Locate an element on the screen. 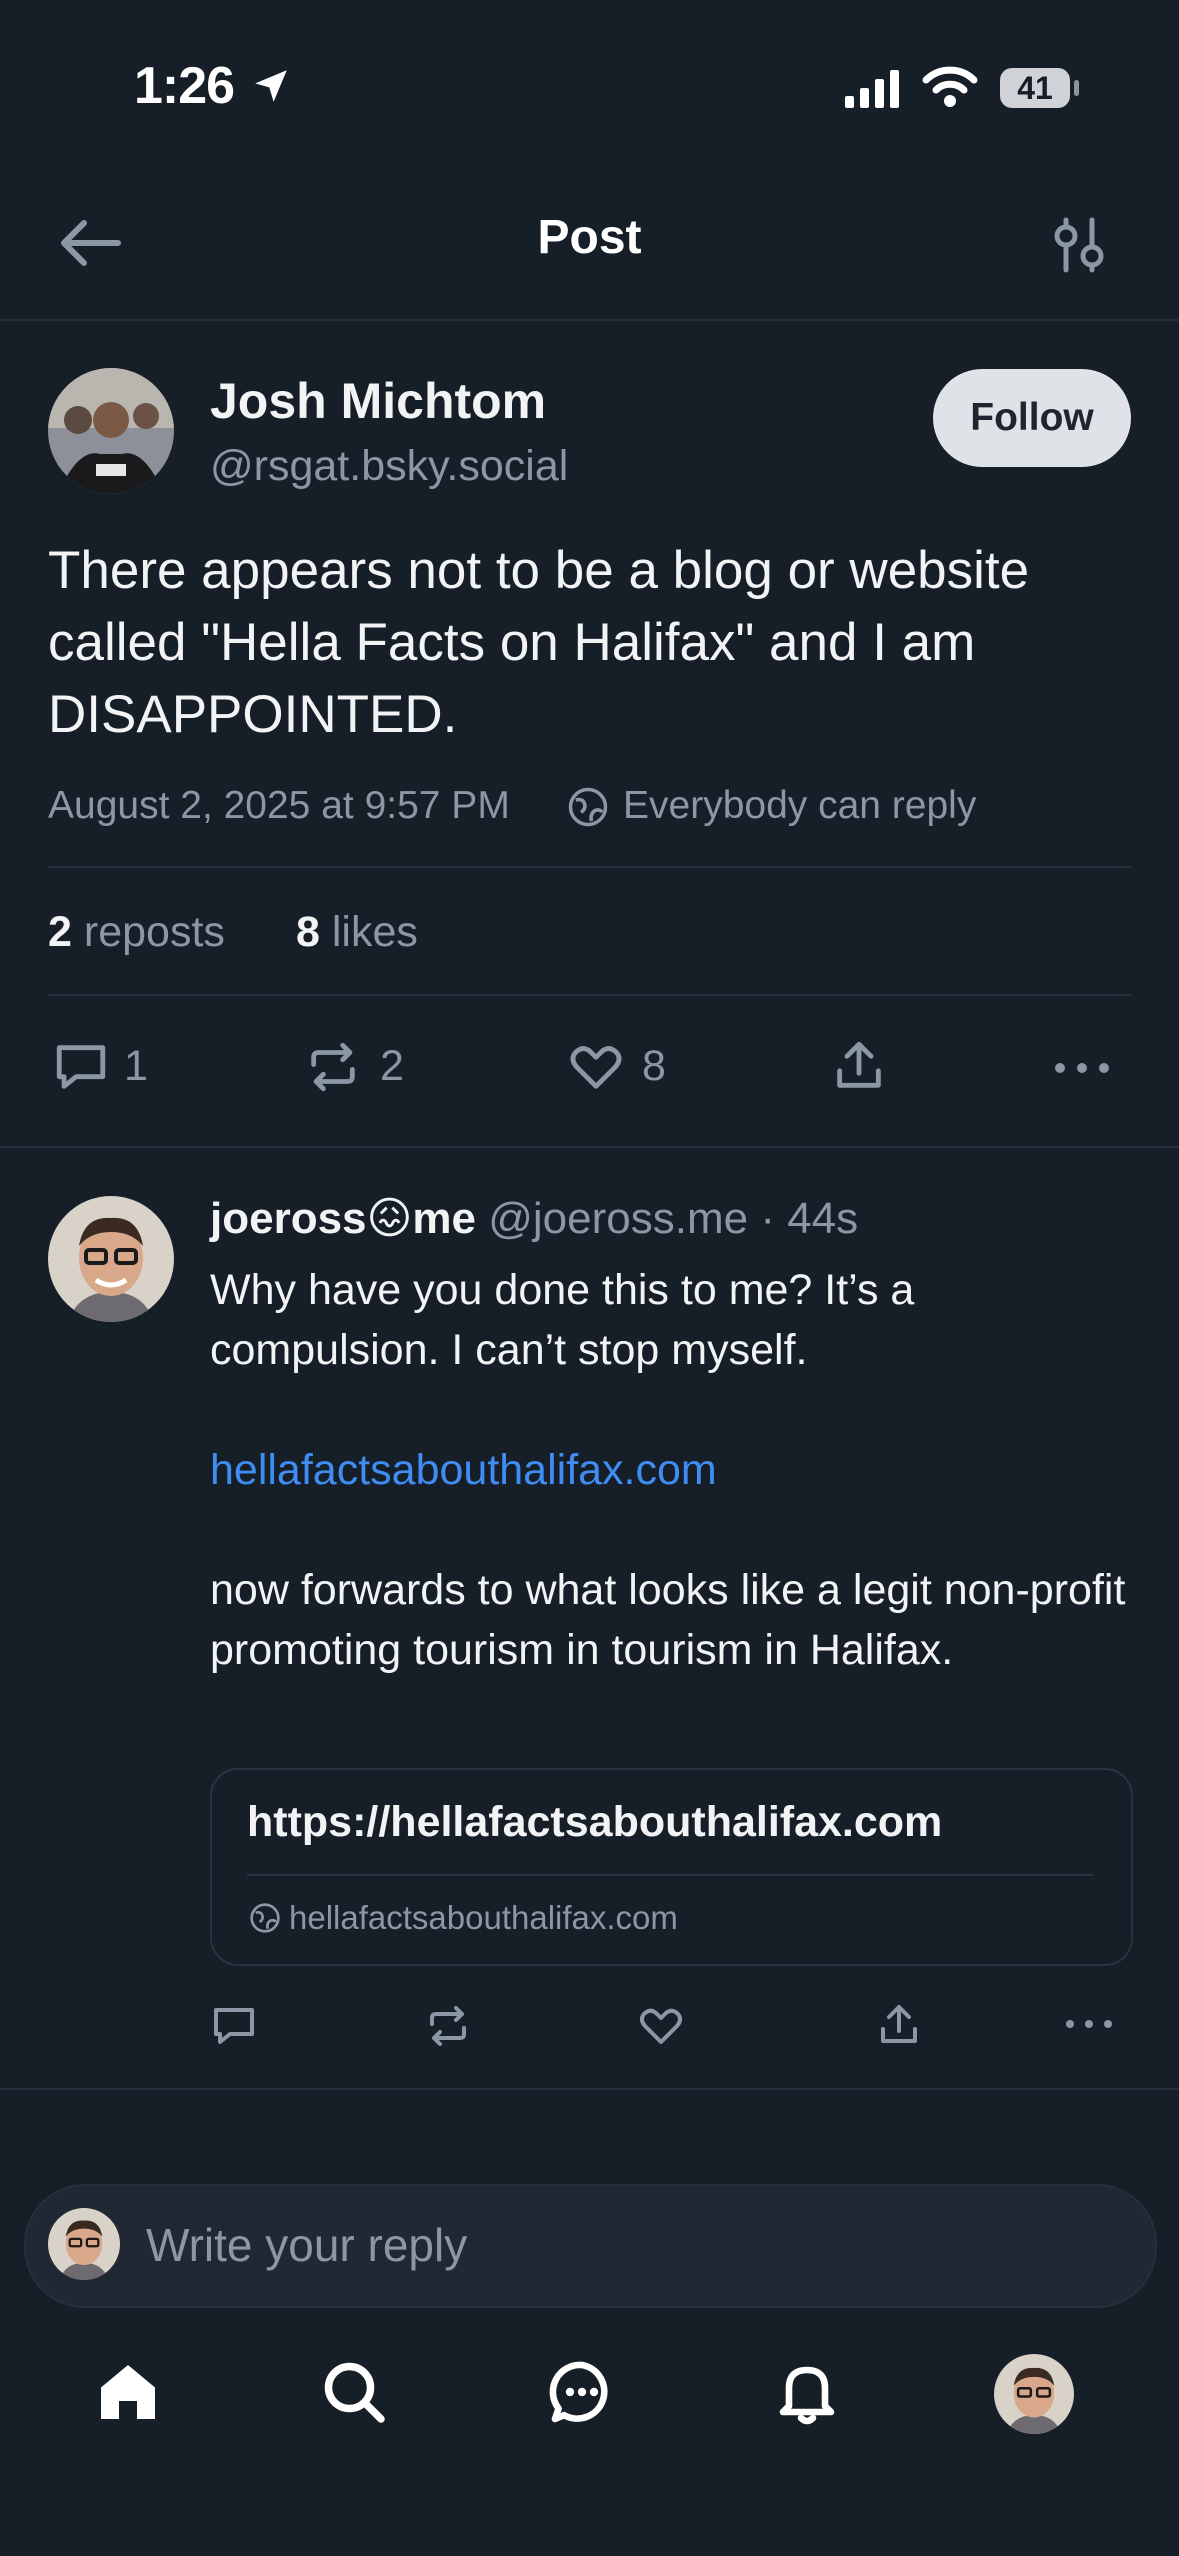 The image size is (1179, 2556). embed-globe-icon is located at coordinates (265, 1918).